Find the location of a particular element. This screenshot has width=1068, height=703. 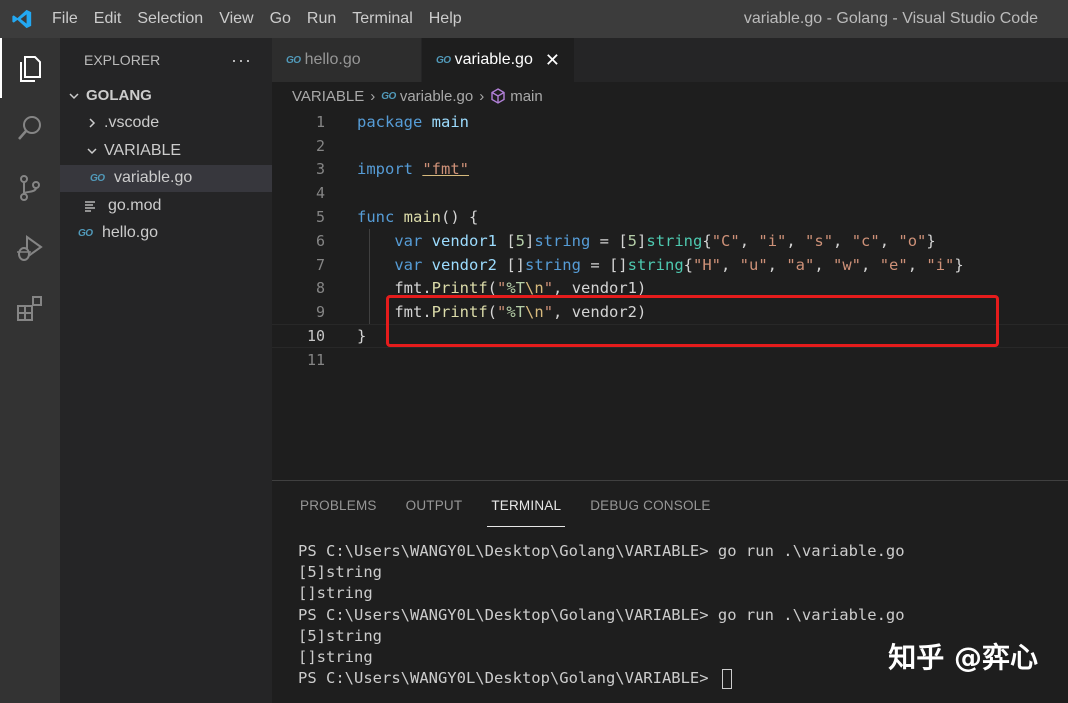

panel-tabs: PROBLEMS OUTPUT TERMINAL DEBUG CONSOLE is located at coordinates (670, 506).